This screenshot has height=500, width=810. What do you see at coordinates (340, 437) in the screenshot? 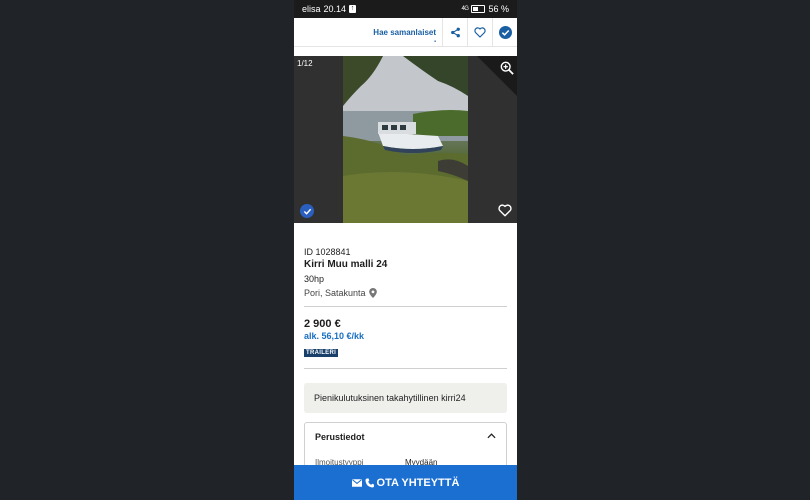
I see `section-title: Perustiedot` at bounding box center [340, 437].